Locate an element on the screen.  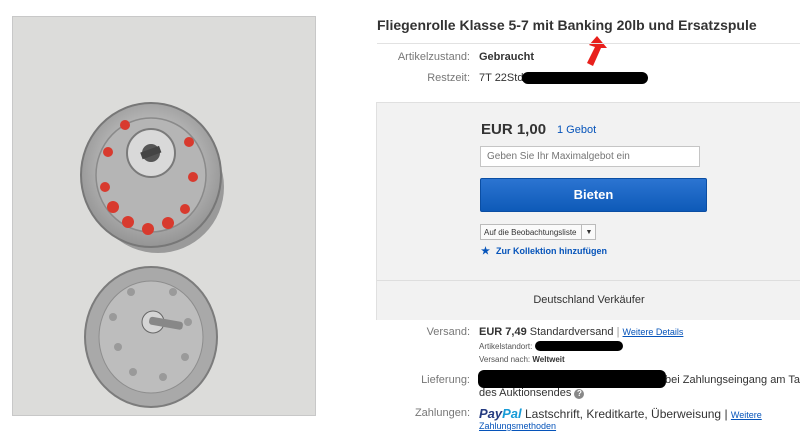
more-payment-link-1: Weitere is located at coordinates (746, 415).